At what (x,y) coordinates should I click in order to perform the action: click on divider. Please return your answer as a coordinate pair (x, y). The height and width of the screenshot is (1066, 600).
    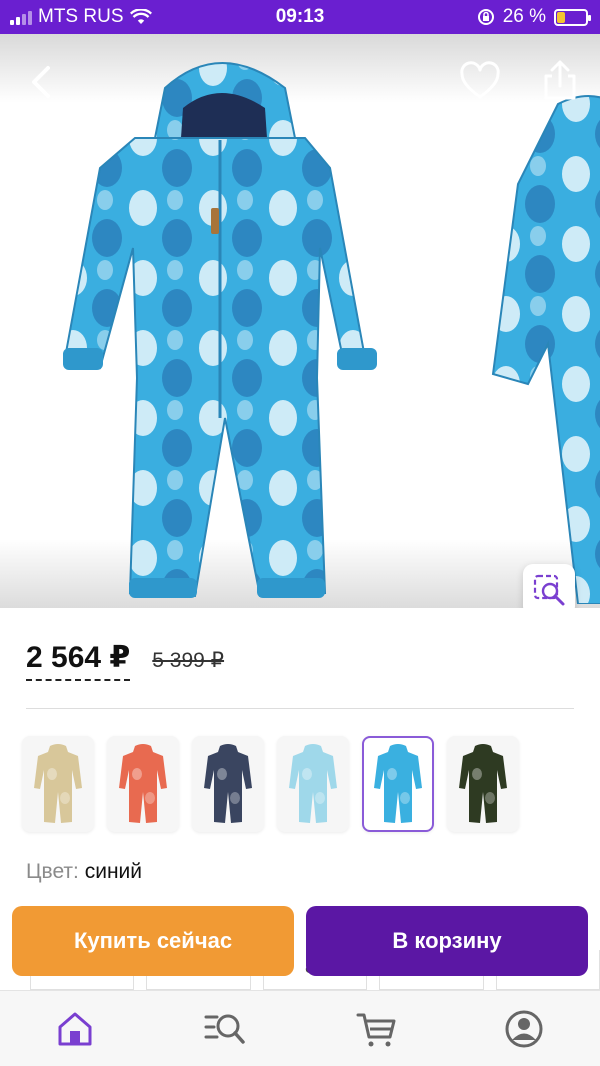
    Looking at the image, I should click on (300, 708).